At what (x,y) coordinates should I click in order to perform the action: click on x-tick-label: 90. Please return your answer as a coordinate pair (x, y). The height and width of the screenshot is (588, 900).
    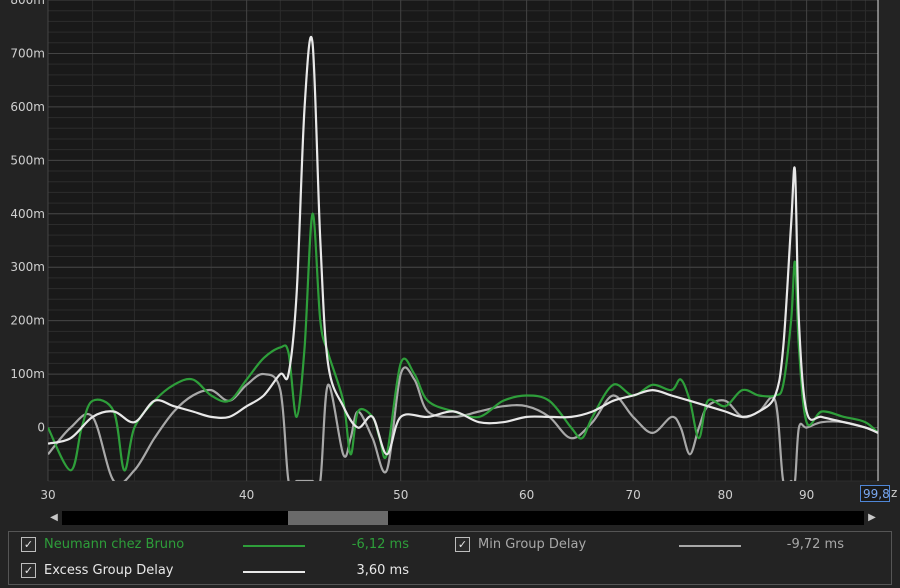
    Looking at the image, I should click on (806, 495).